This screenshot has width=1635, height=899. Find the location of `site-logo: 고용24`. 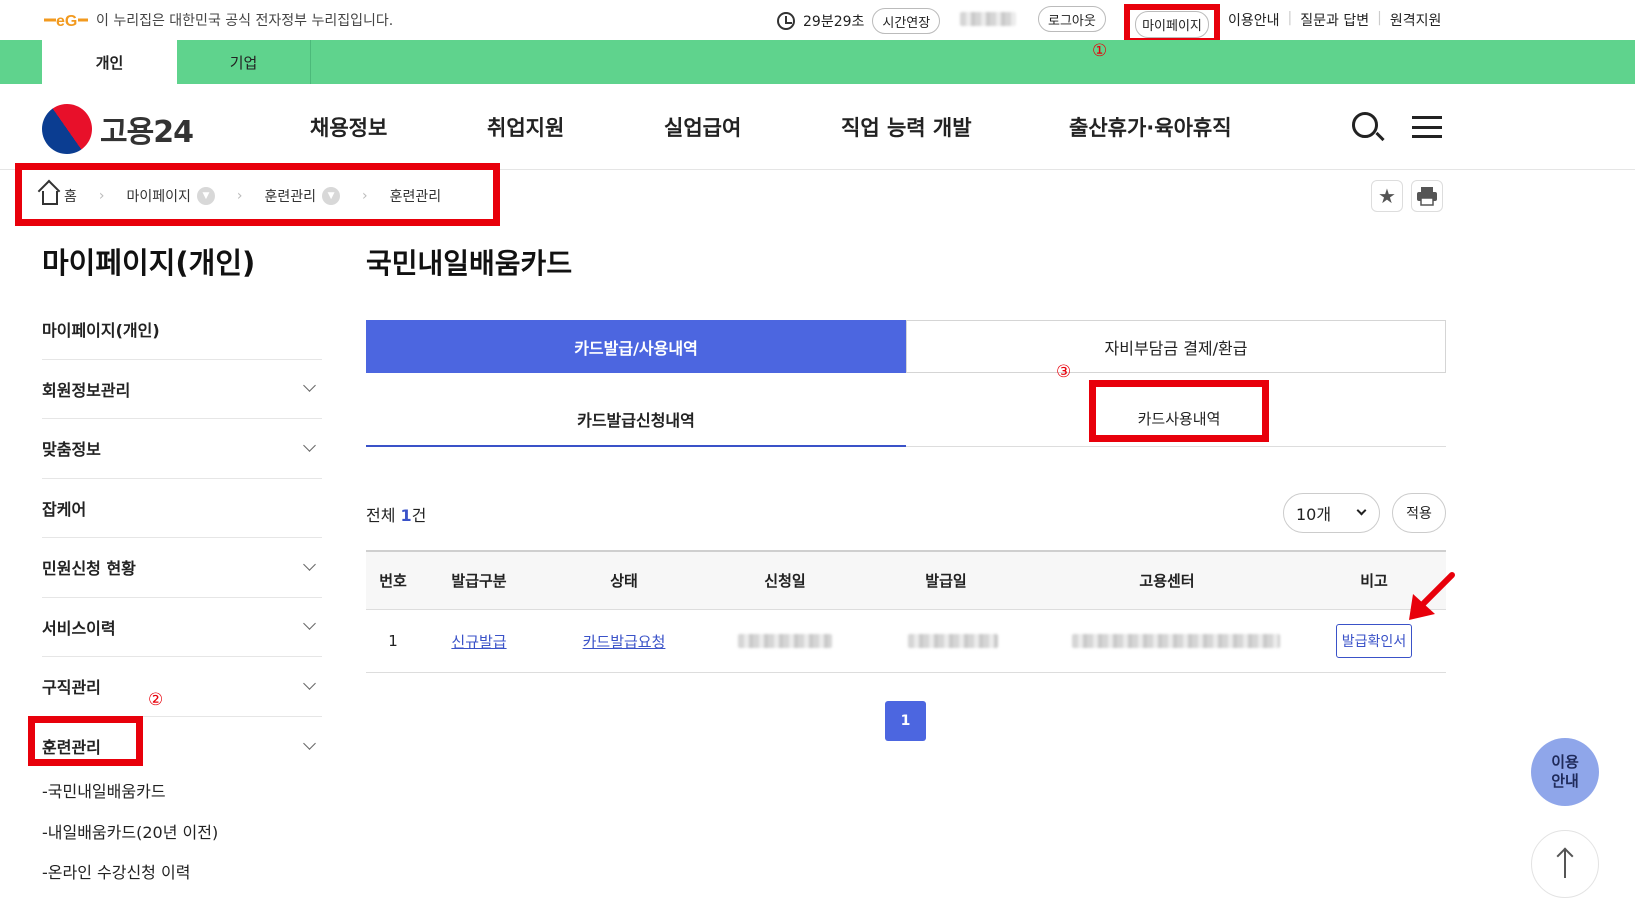

site-logo: 고용24 is located at coordinates (113, 129).